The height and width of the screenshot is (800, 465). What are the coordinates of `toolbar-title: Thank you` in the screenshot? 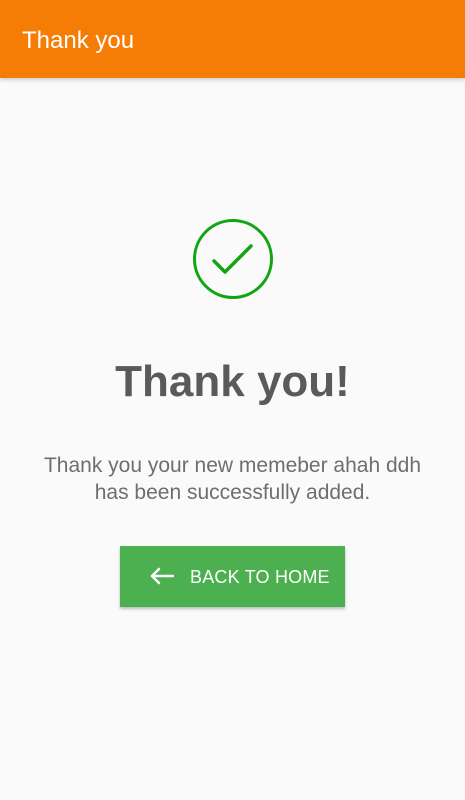 It's located at (78, 40).